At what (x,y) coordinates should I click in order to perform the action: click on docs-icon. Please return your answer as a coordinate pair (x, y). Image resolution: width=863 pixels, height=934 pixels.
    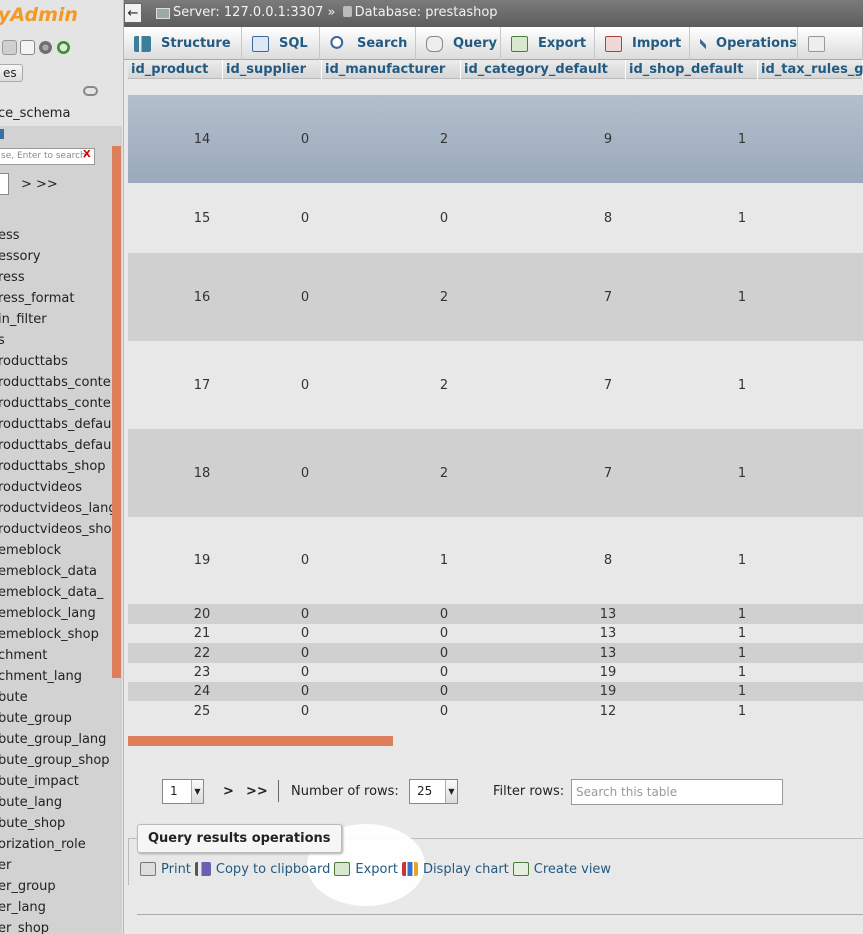
    Looking at the image, I should click on (27, 47).